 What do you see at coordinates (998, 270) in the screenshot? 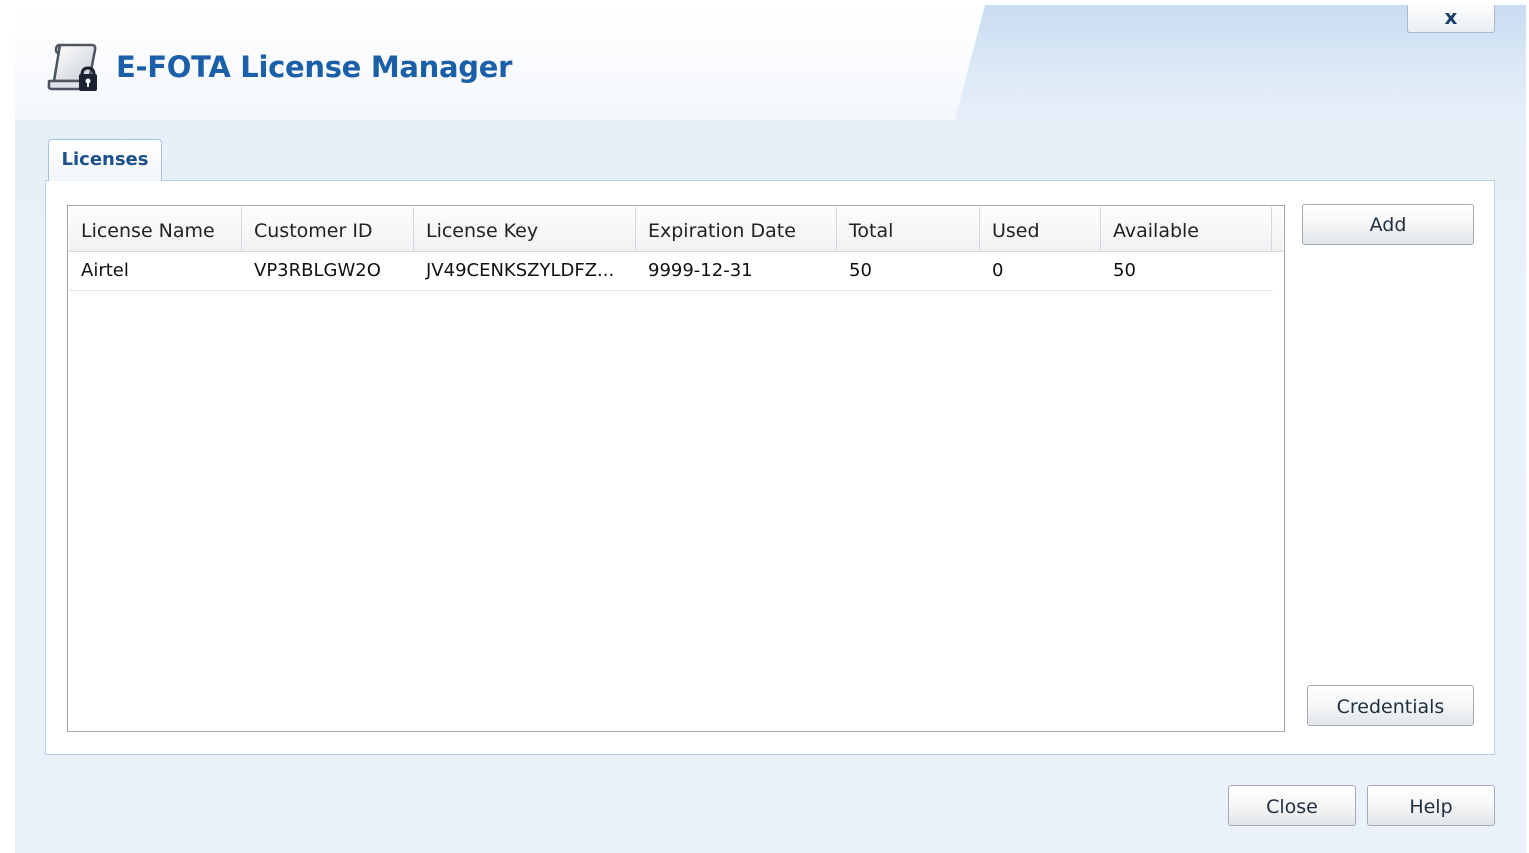
I see `cell-used: 0` at bounding box center [998, 270].